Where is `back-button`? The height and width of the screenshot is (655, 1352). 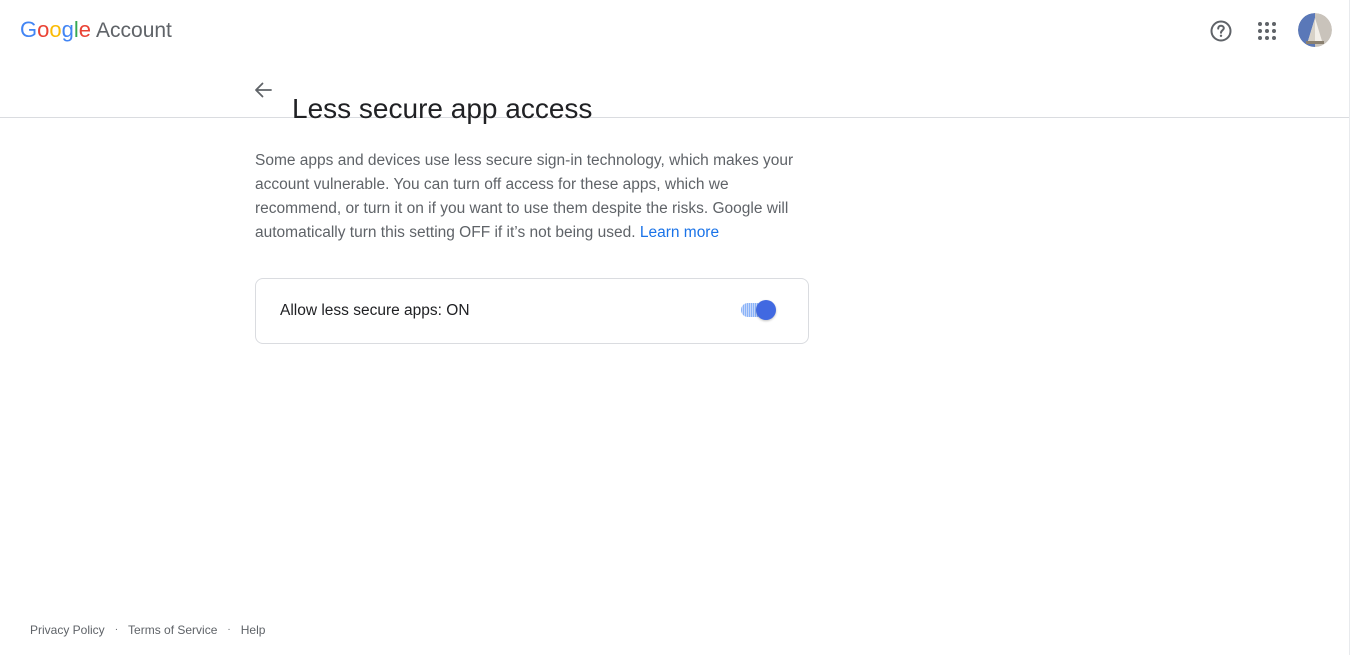
back-button is located at coordinates (263, 90).